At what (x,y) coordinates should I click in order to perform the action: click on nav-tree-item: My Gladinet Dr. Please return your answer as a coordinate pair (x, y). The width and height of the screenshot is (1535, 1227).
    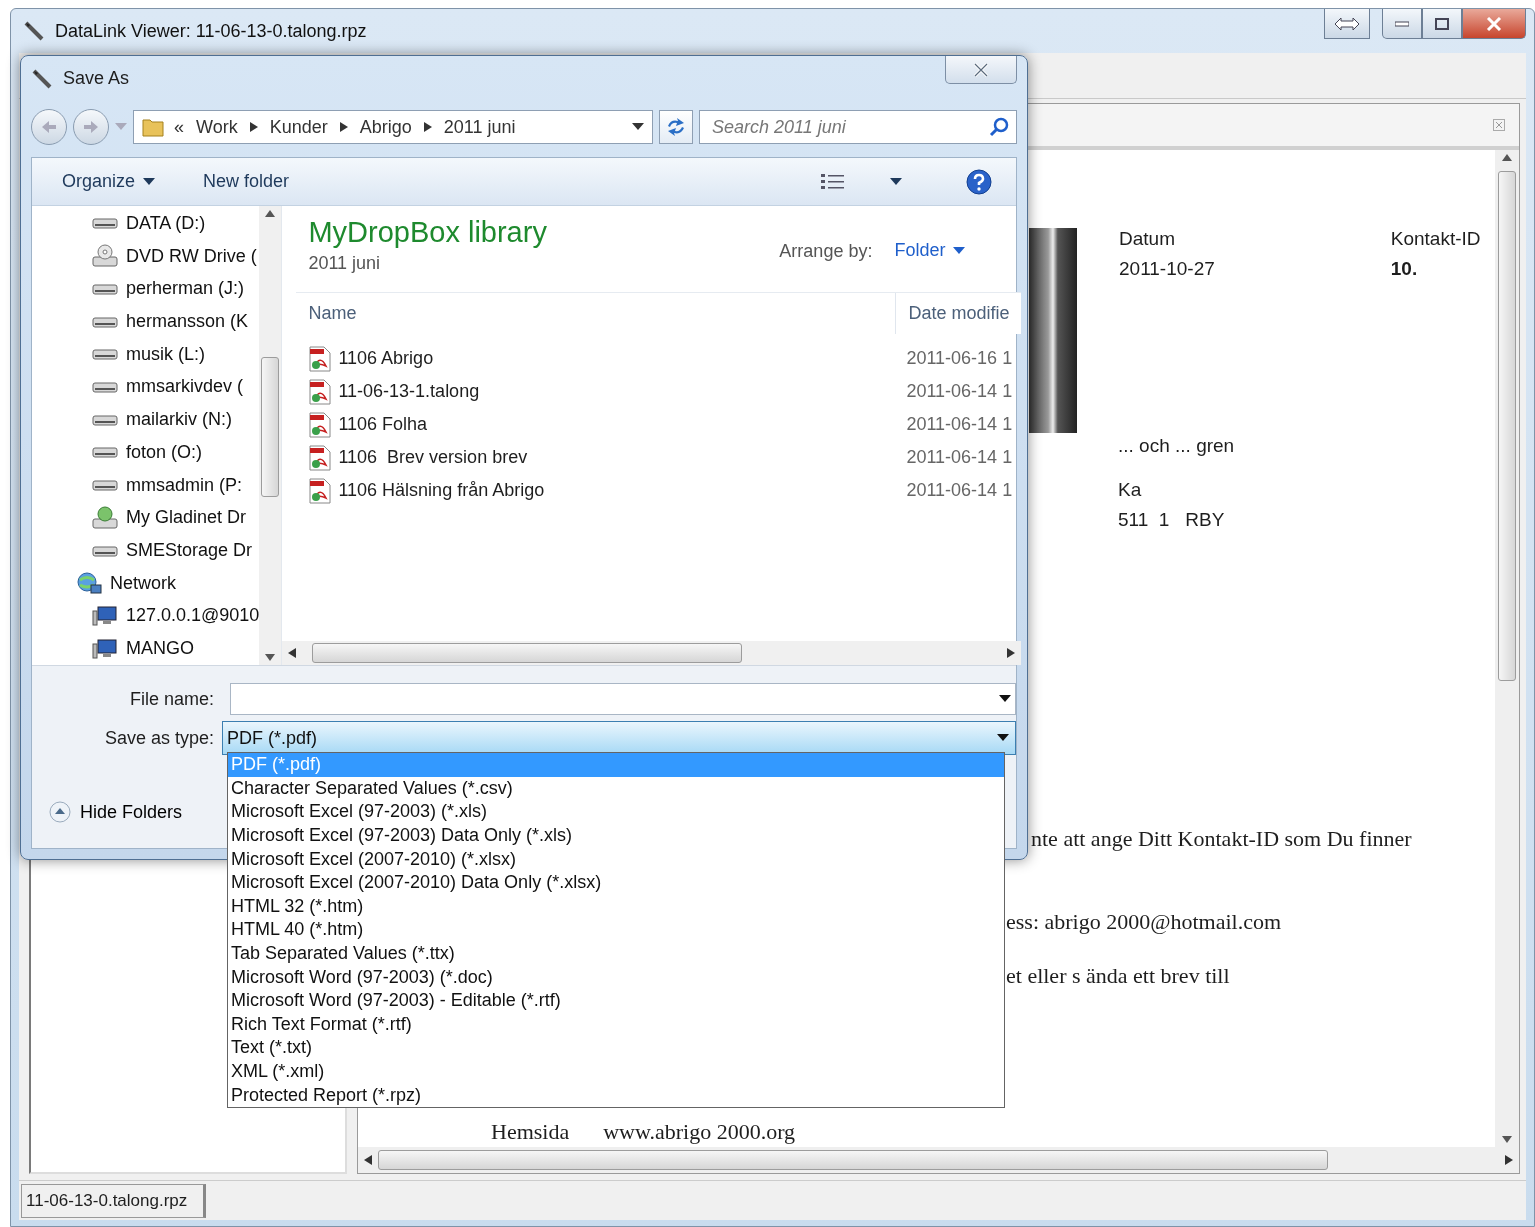
    Looking at the image, I should click on (146, 518).